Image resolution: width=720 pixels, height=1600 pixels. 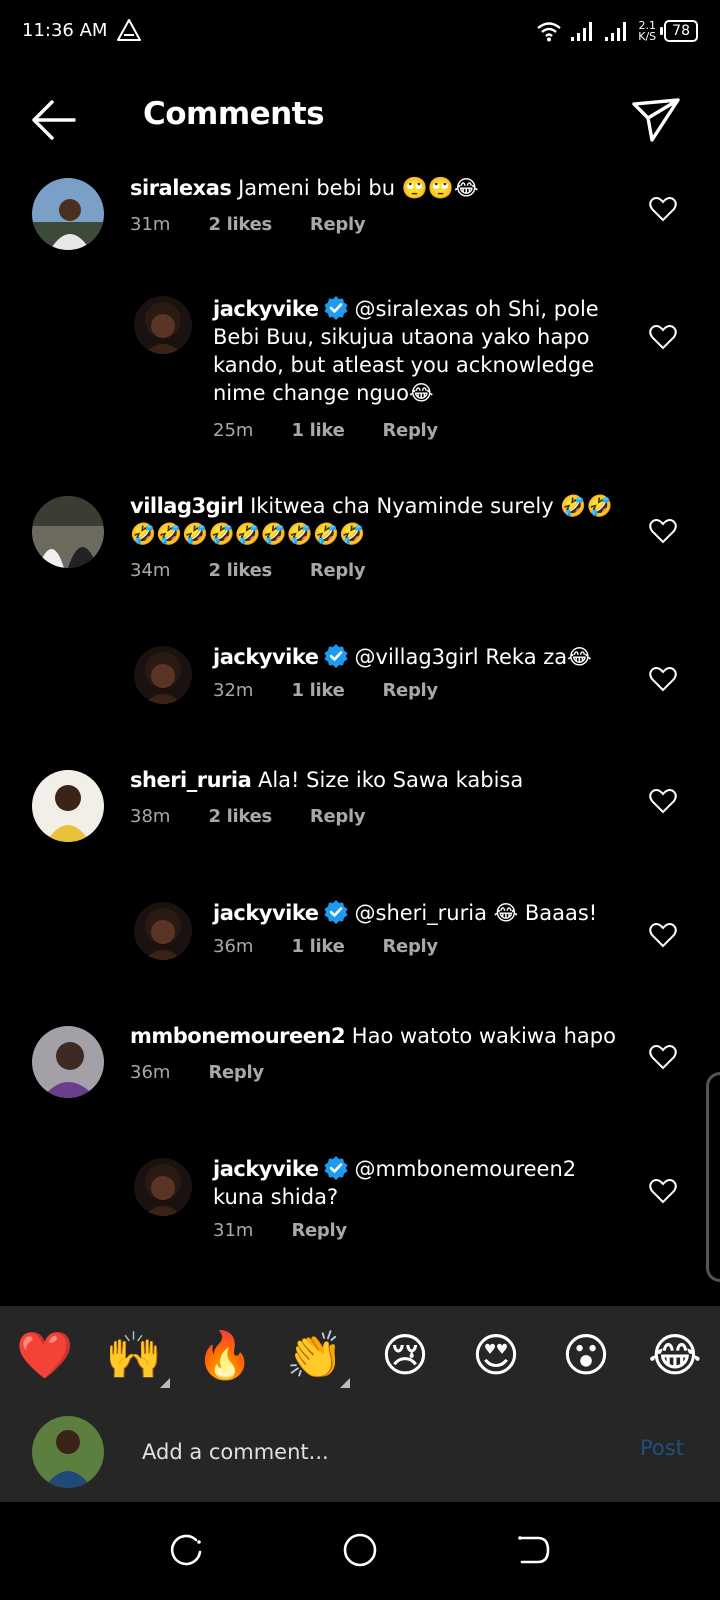 I want to click on reaction-raising-hands: 🙌, so click(x=134, y=1355).